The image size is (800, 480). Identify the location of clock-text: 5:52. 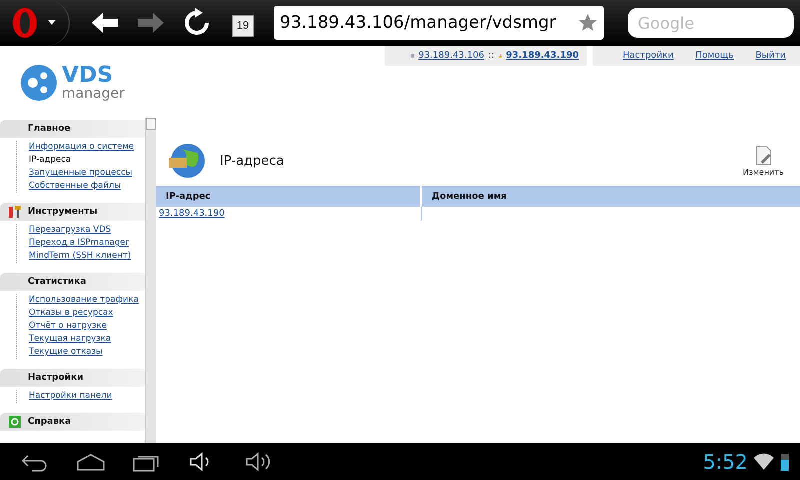
(725, 462).